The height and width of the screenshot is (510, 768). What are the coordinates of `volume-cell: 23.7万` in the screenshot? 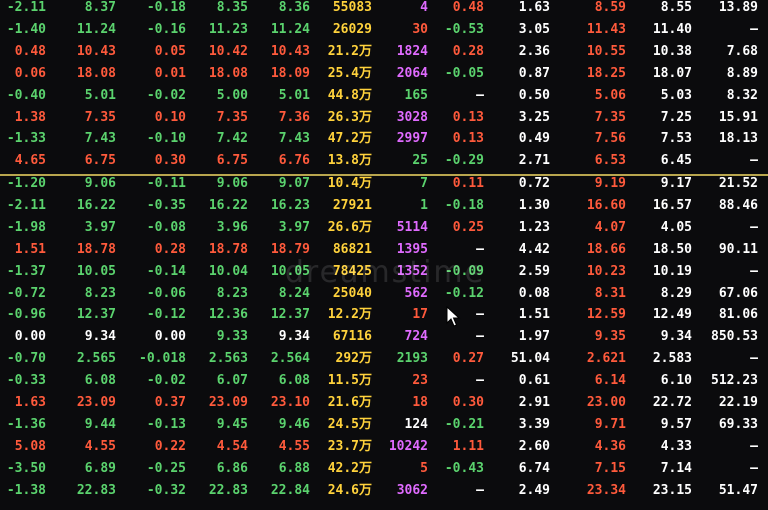 It's located at (349, 446).